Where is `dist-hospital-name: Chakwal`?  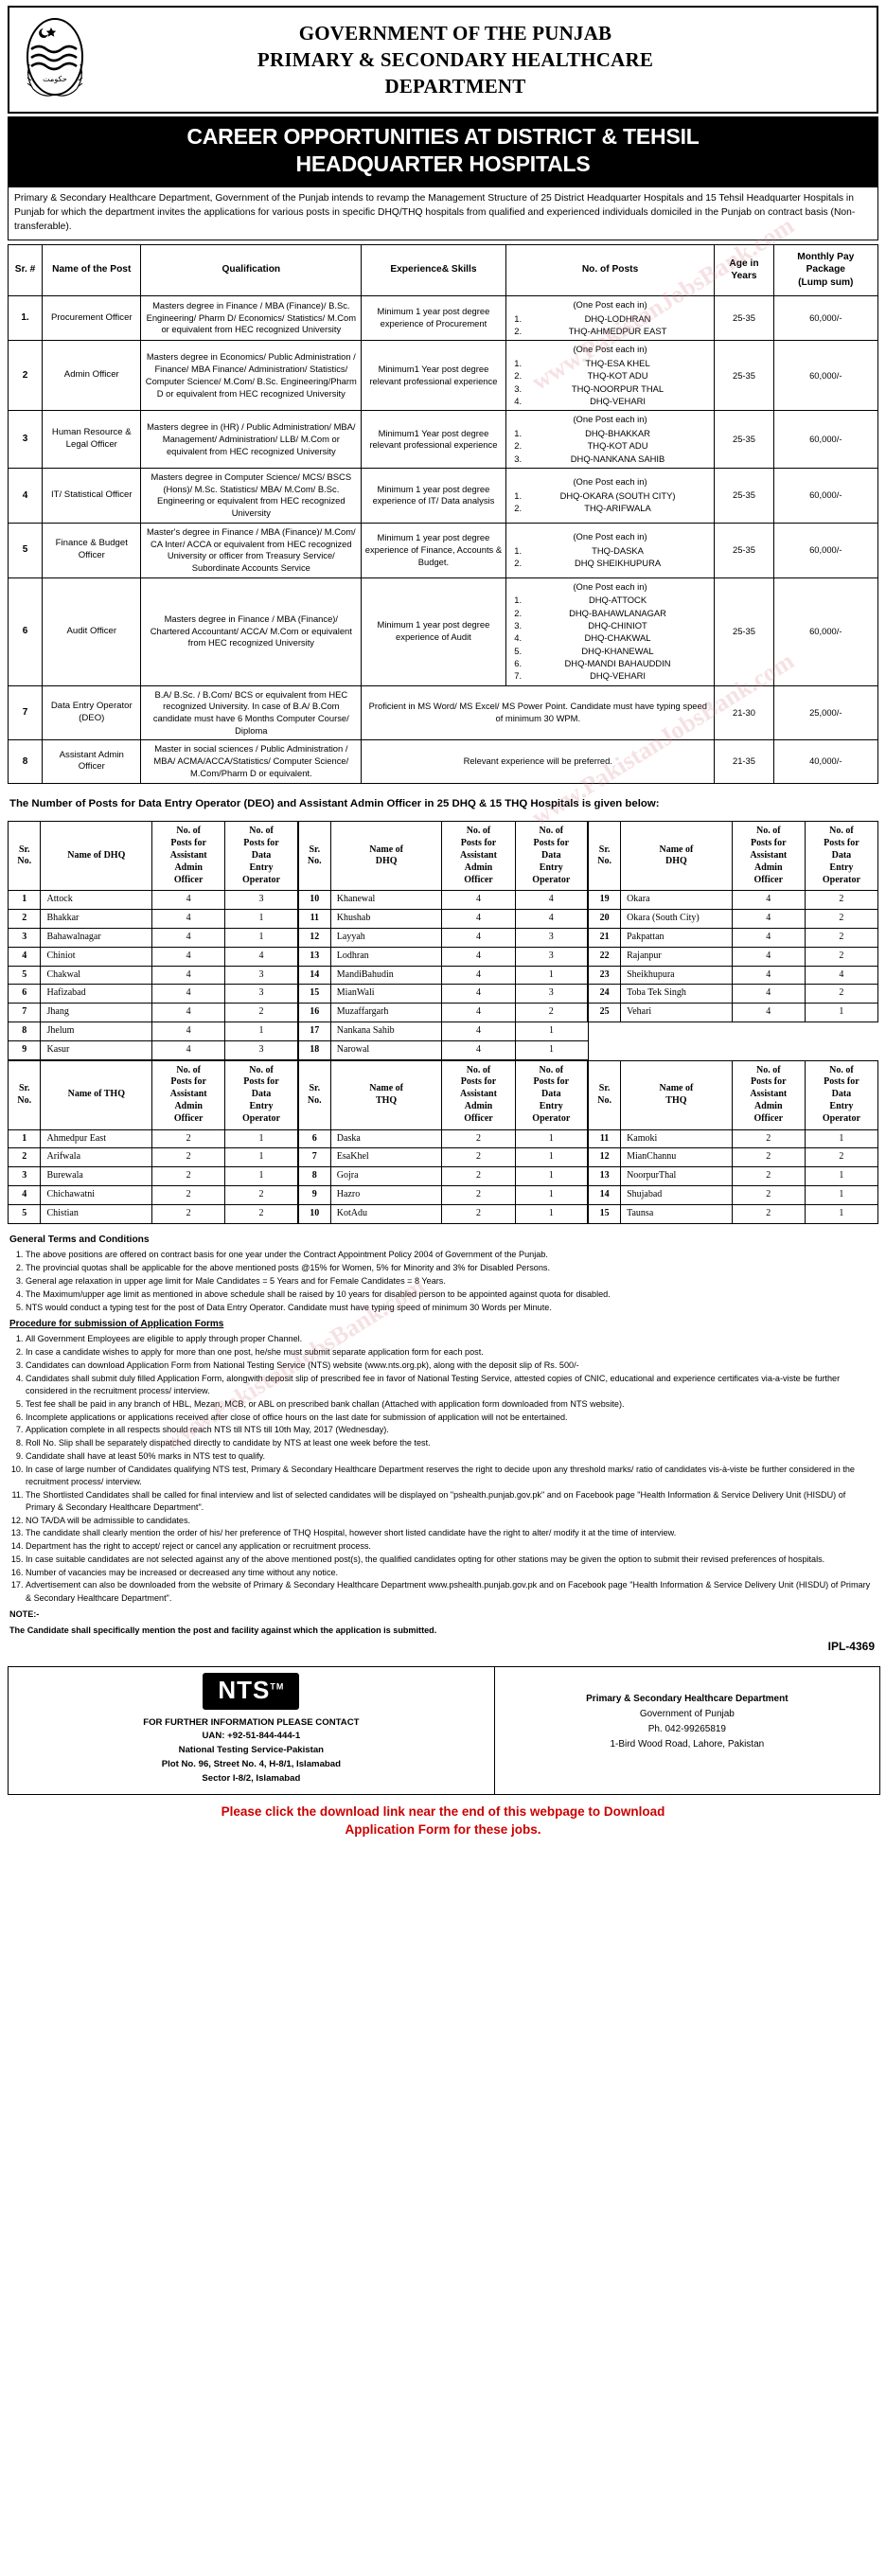 dist-hospital-name: Chakwal is located at coordinates (96, 975).